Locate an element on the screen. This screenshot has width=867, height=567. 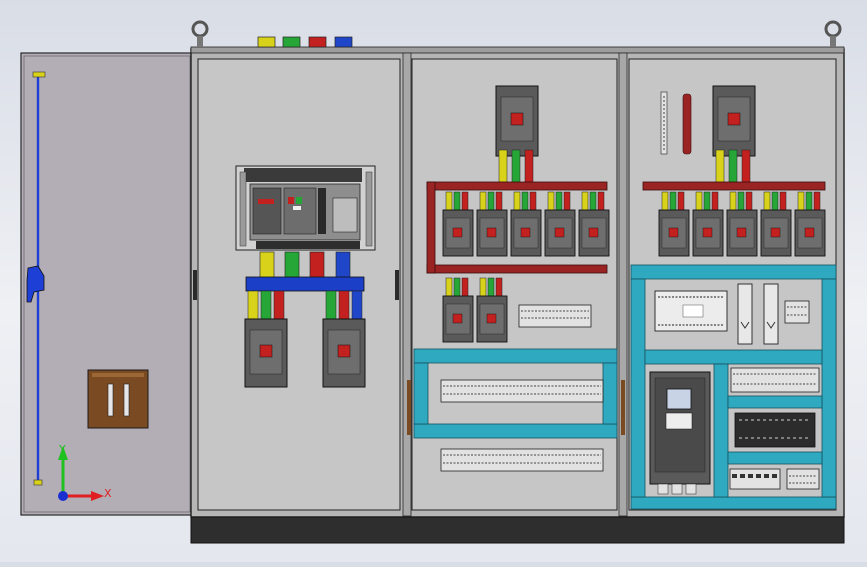
control-branch-breakers is located at coordinates (742, 224).